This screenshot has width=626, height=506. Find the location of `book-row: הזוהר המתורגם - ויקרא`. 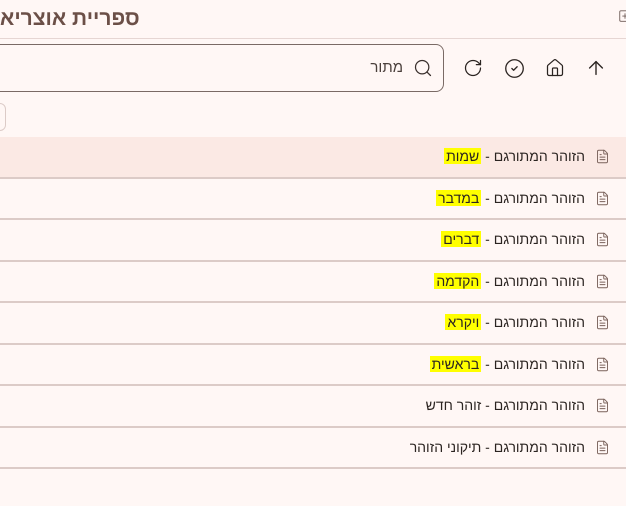

book-row: הזוהר המתורגם - ויקרא is located at coordinates (313, 323).